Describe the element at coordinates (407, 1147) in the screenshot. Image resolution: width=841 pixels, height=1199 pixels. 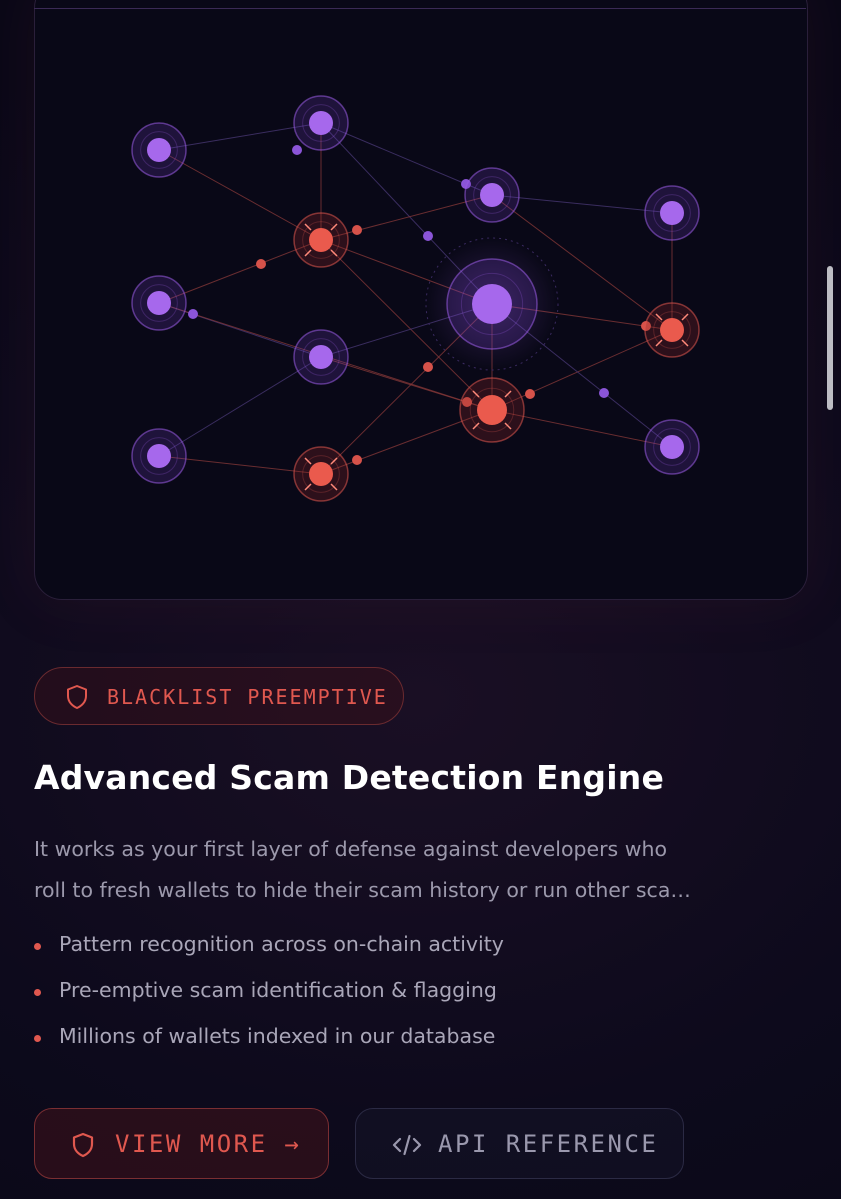
I see `code-icon` at that location.